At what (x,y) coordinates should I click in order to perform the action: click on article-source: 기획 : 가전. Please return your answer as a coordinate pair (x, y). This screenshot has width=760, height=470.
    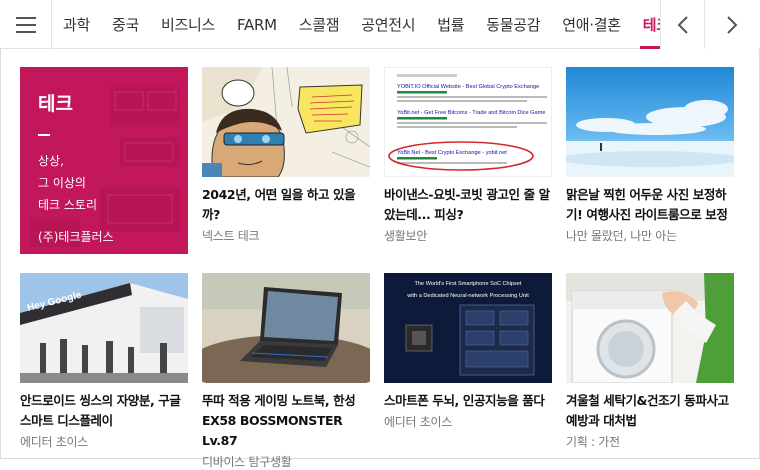
    Looking at the image, I should click on (593, 442).